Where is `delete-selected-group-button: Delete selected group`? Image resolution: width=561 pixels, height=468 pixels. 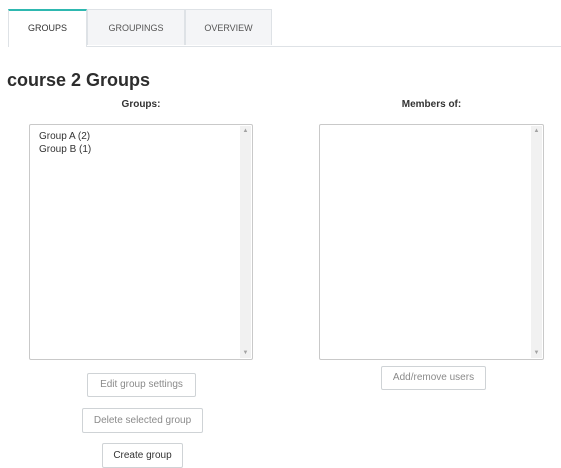 delete-selected-group-button: Delete selected group is located at coordinates (142, 420).